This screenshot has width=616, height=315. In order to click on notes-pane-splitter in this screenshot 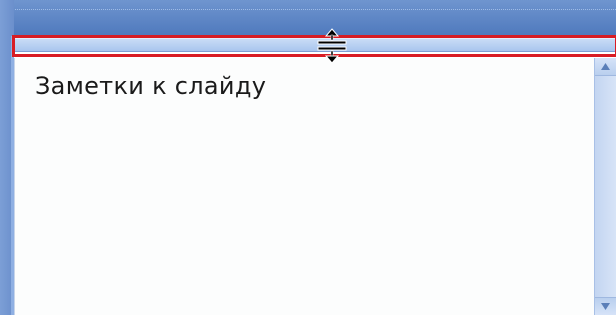, I will do `click(315, 45)`.